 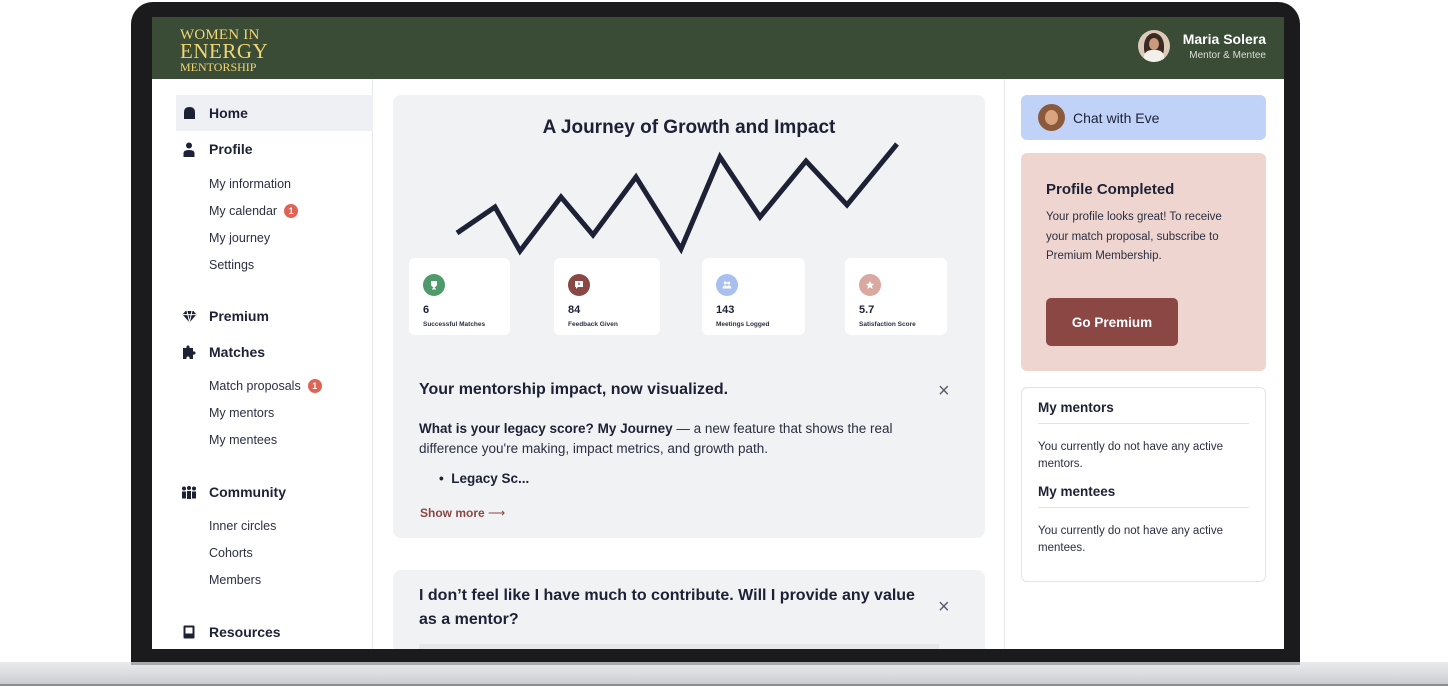 What do you see at coordinates (274, 113) in the screenshot?
I see `sidebar-item-home: Home` at bounding box center [274, 113].